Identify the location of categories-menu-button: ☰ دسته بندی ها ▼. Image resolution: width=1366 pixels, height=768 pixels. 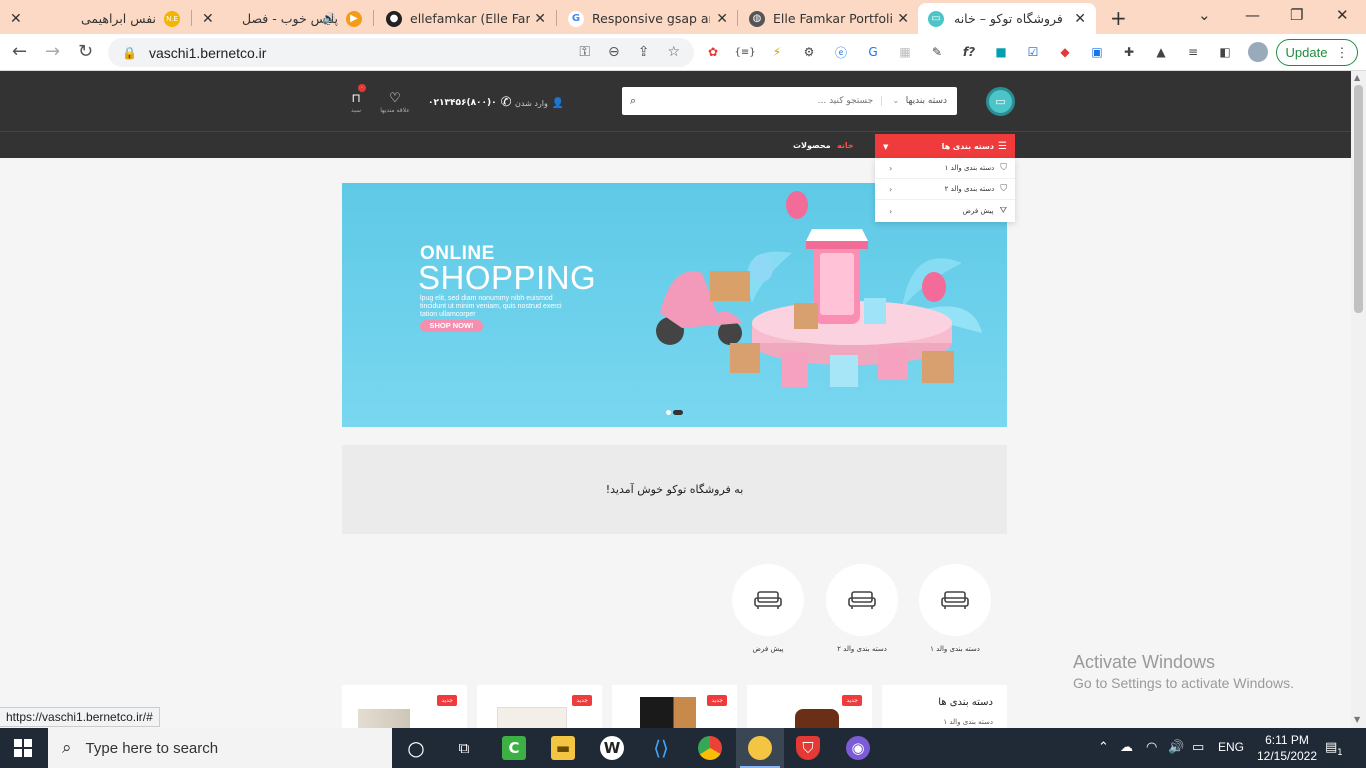
(945, 146).